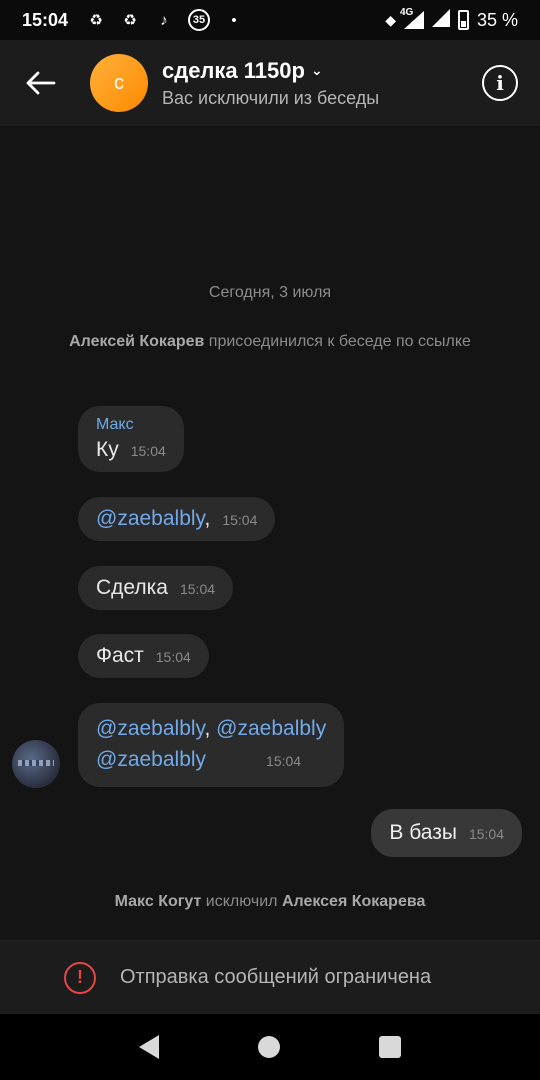  What do you see at coordinates (130, 20) in the screenshot?
I see `sync-icon-2: ♻` at bounding box center [130, 20].